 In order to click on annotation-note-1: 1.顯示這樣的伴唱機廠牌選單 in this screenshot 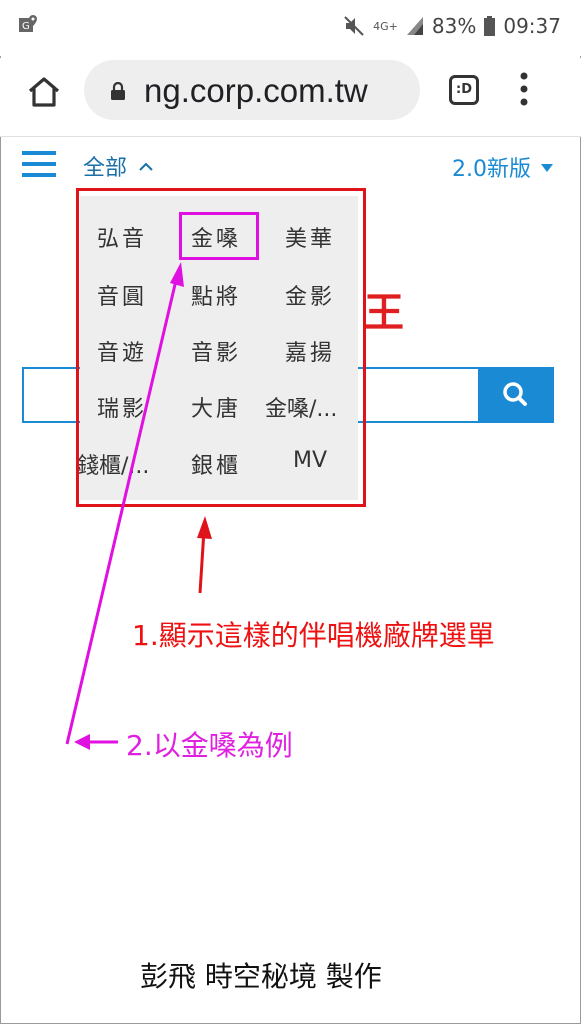, I will do `click(313, 635)`.